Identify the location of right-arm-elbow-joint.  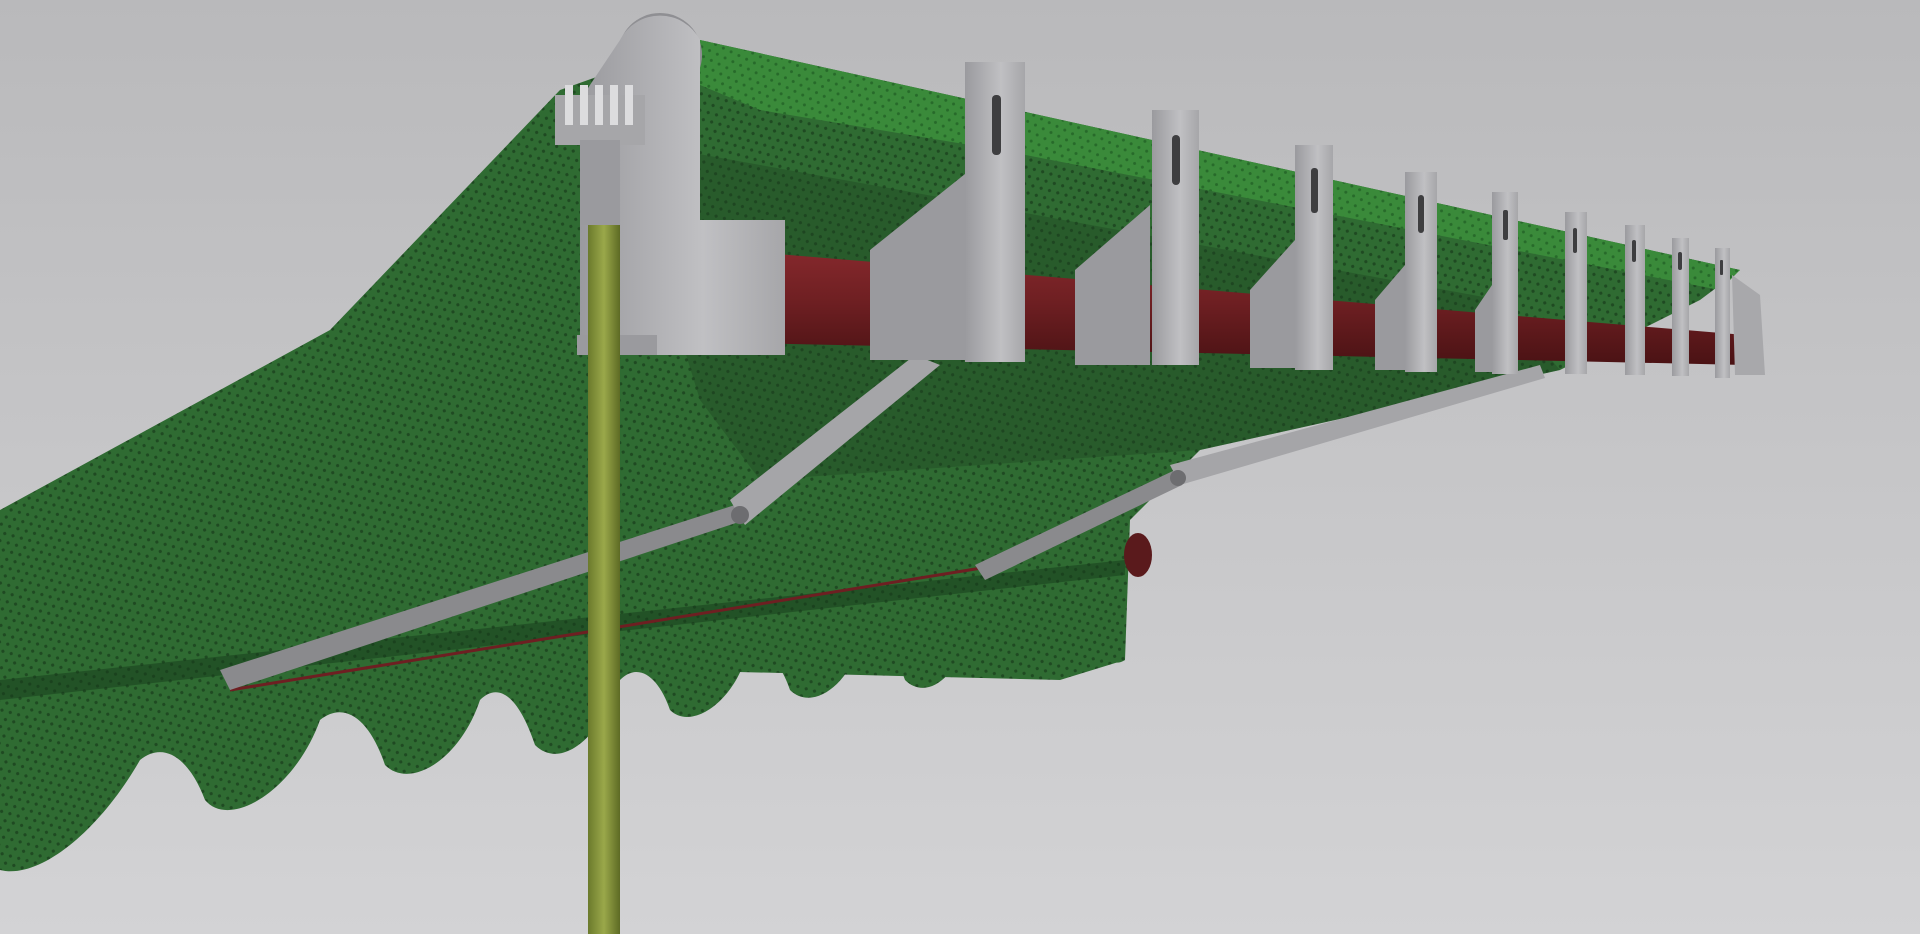
(1178, 478).